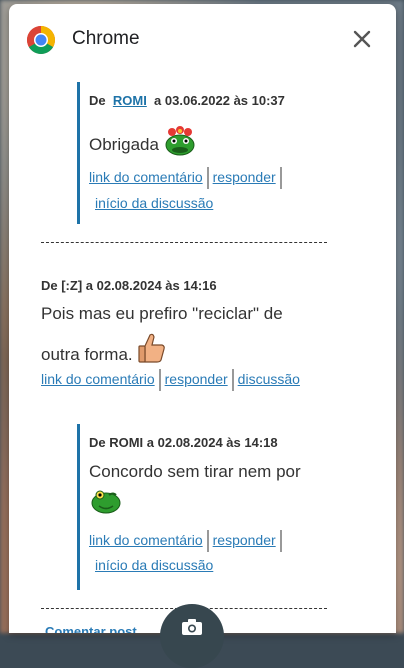  Describe the element at coordinates (362, 39) in the screenshot. I see `close-icon` at that location.